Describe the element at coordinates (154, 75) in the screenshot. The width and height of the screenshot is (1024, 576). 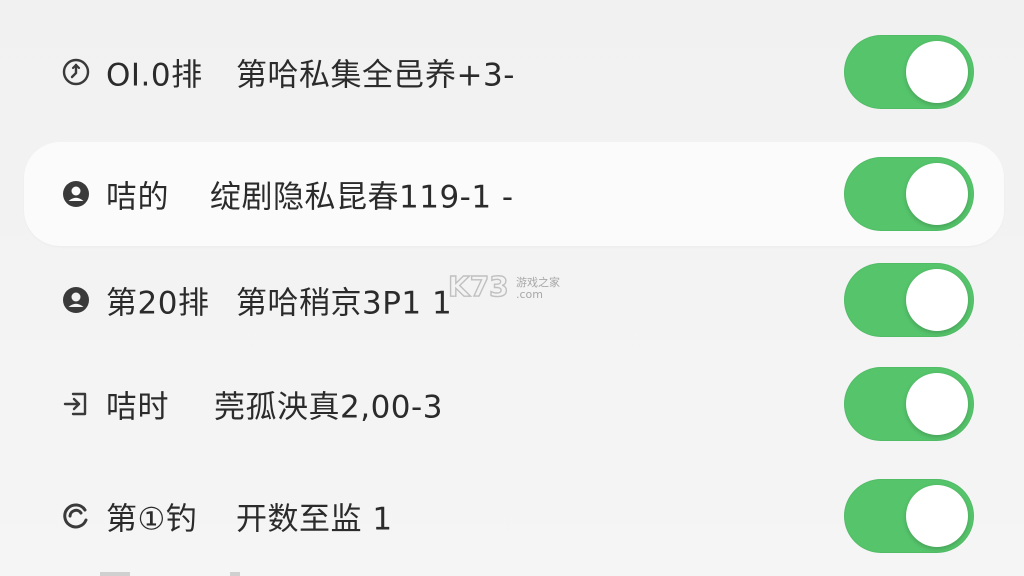
I see `setting-row-label: OI.0排` at that location.